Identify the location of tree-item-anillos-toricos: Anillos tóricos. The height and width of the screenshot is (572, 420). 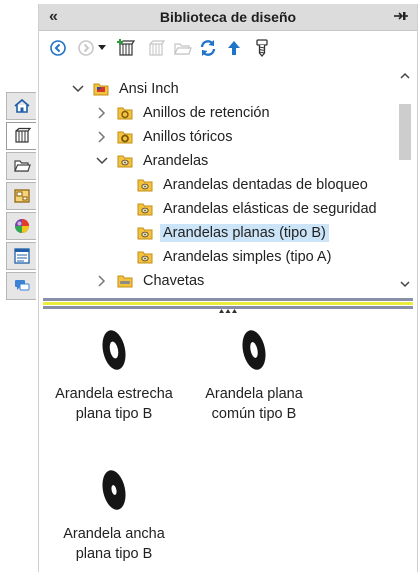
(165, 137).